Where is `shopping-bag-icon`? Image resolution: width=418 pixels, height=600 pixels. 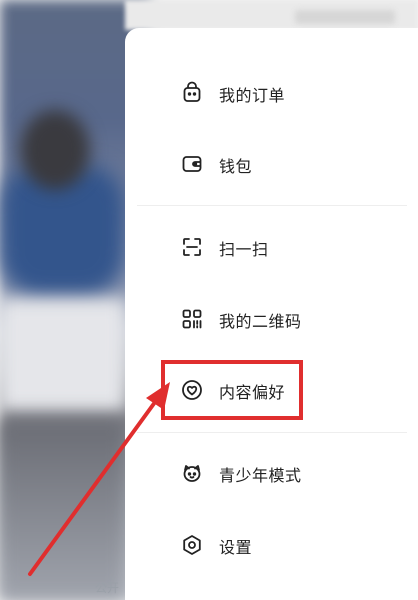
shopping-bag-icon is located at coordinates (192, 93).